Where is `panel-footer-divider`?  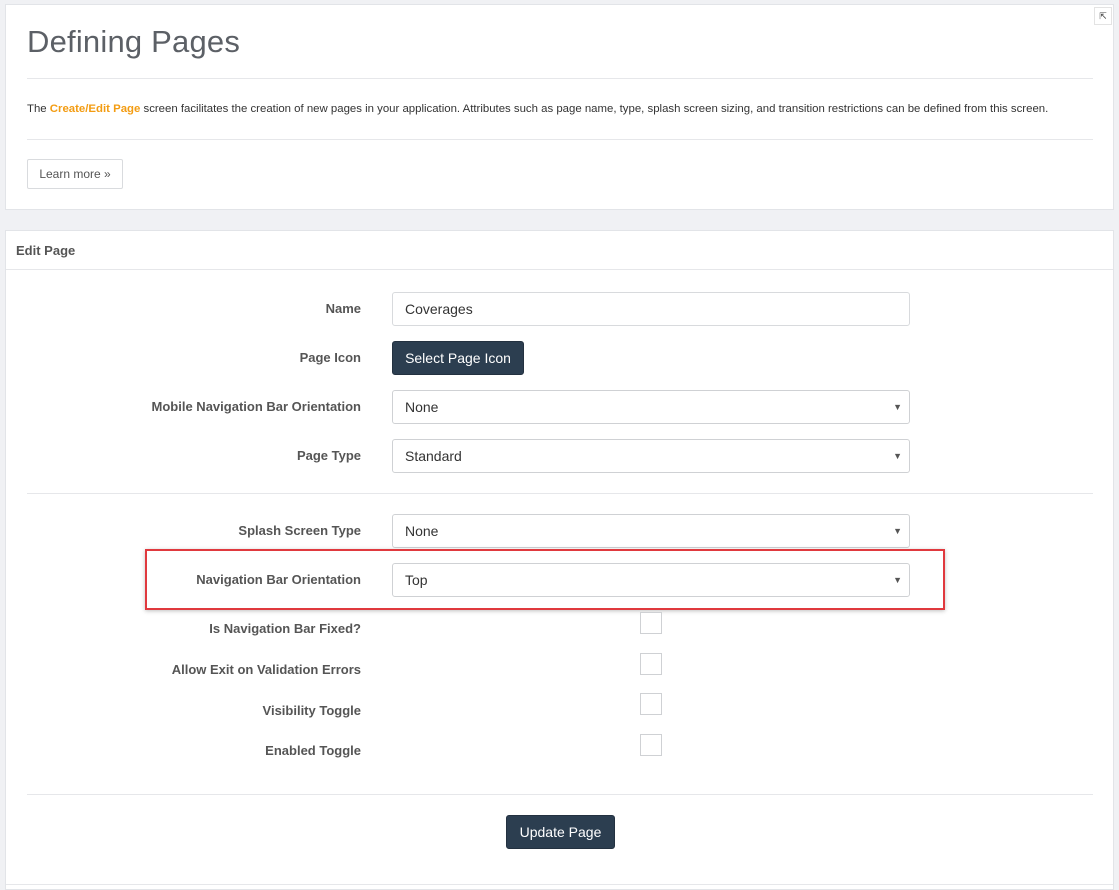 panel-footer-divider is located at coordinates (559, 884).